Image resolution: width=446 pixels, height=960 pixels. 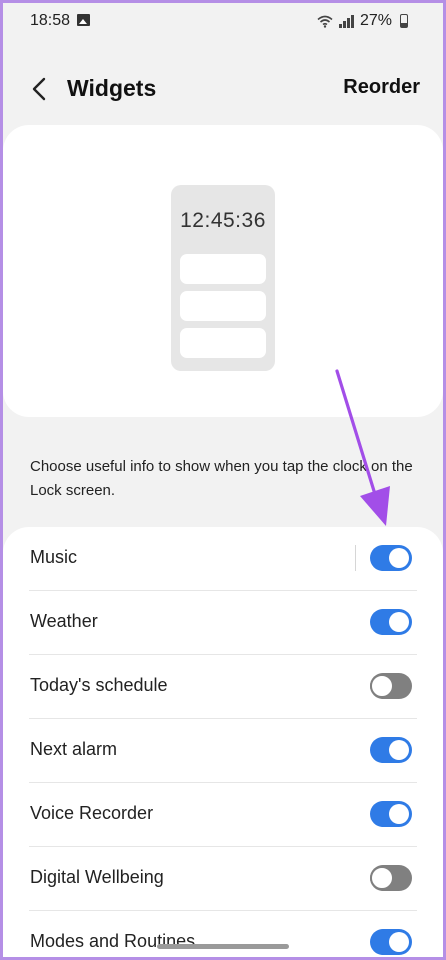 I want to click on page-title: Widgets, so click(x=112, y=88).